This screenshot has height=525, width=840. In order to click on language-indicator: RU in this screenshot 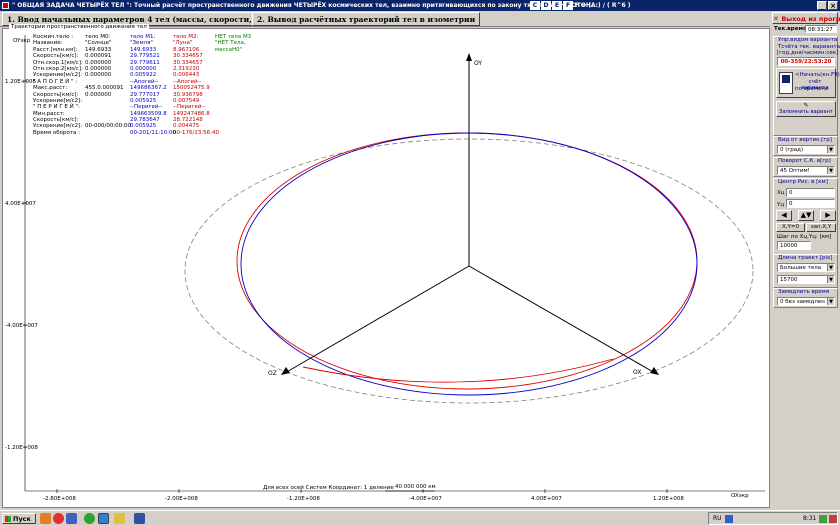, I will do `click(717, 518)`.